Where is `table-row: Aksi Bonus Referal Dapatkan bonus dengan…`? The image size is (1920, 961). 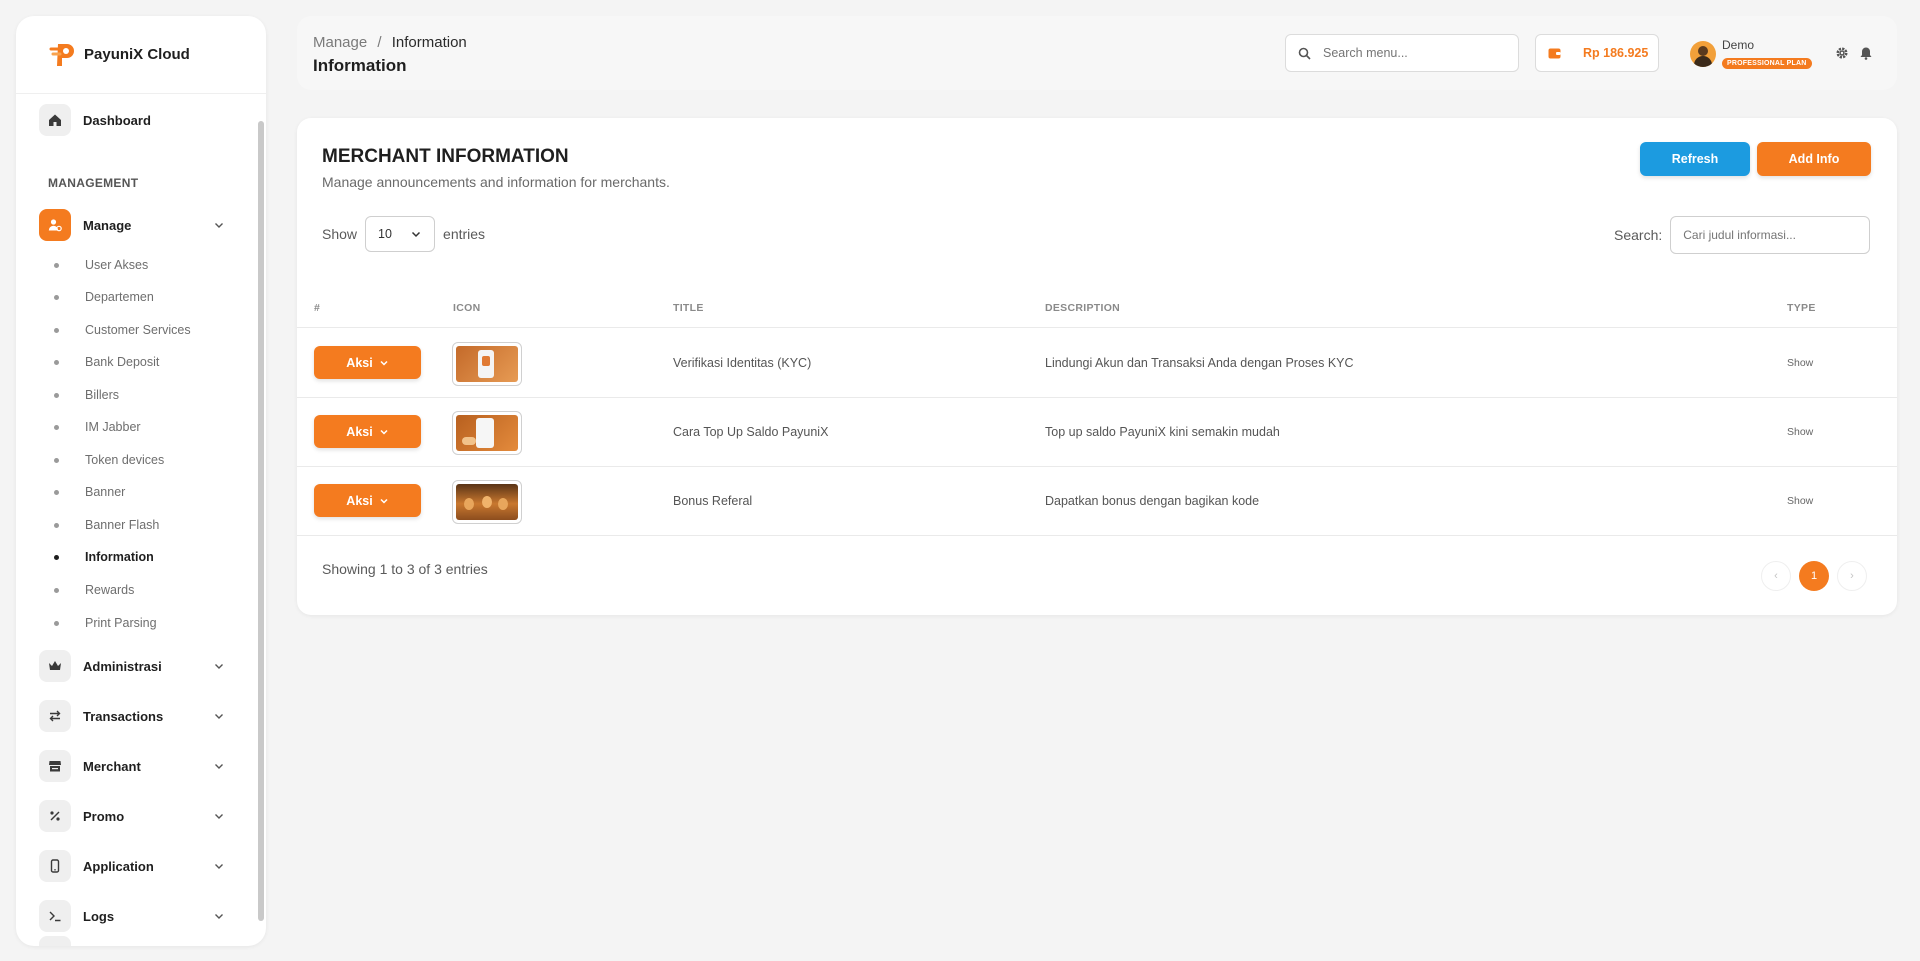
table-row: Aksi Bonus Referal Dapatkan bonus dengan… is located at coordinates (1097, 501).